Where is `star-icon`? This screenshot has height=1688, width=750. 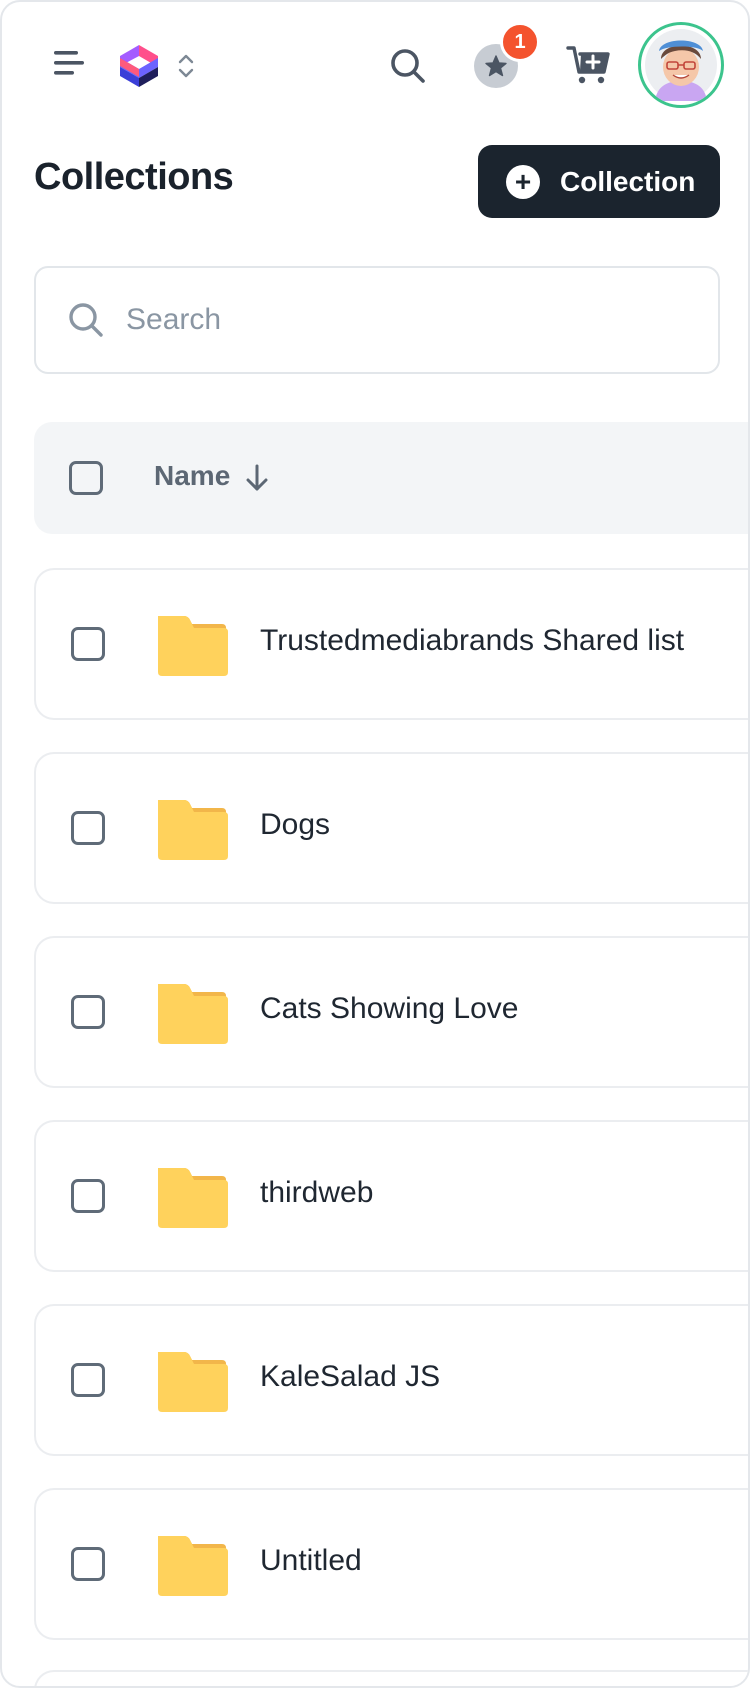 star-icon is located at coordinates (496, 66).